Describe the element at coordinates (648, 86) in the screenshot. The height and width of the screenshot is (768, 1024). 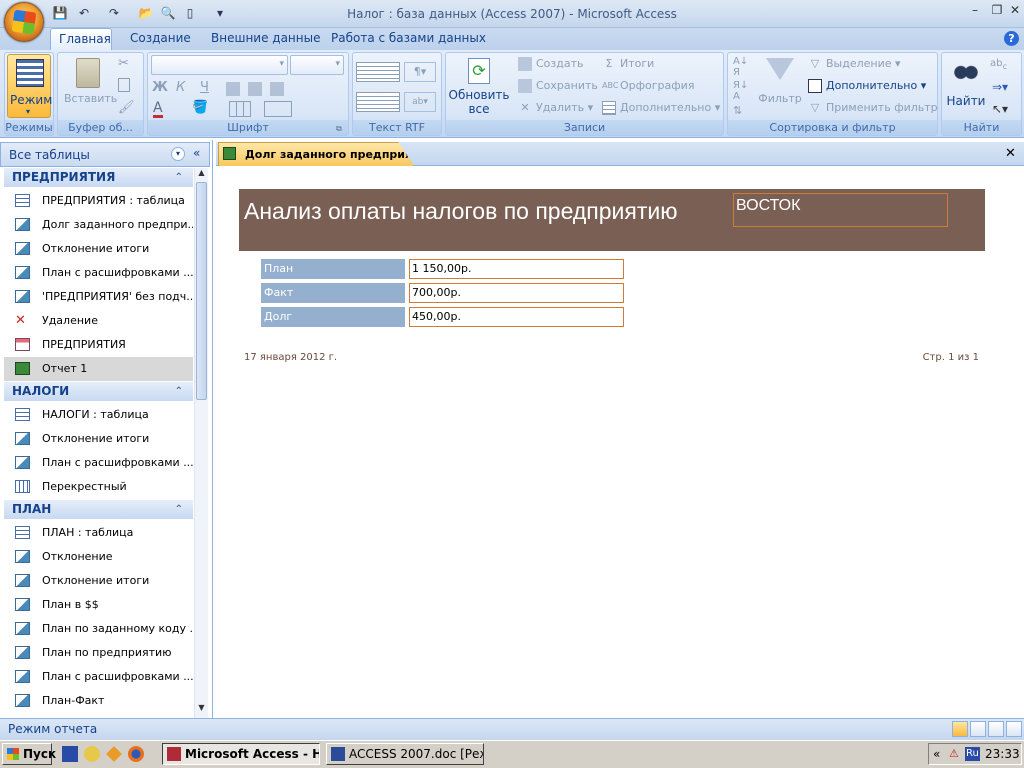
I see `spelling-button: ABC Орфография` at that location.